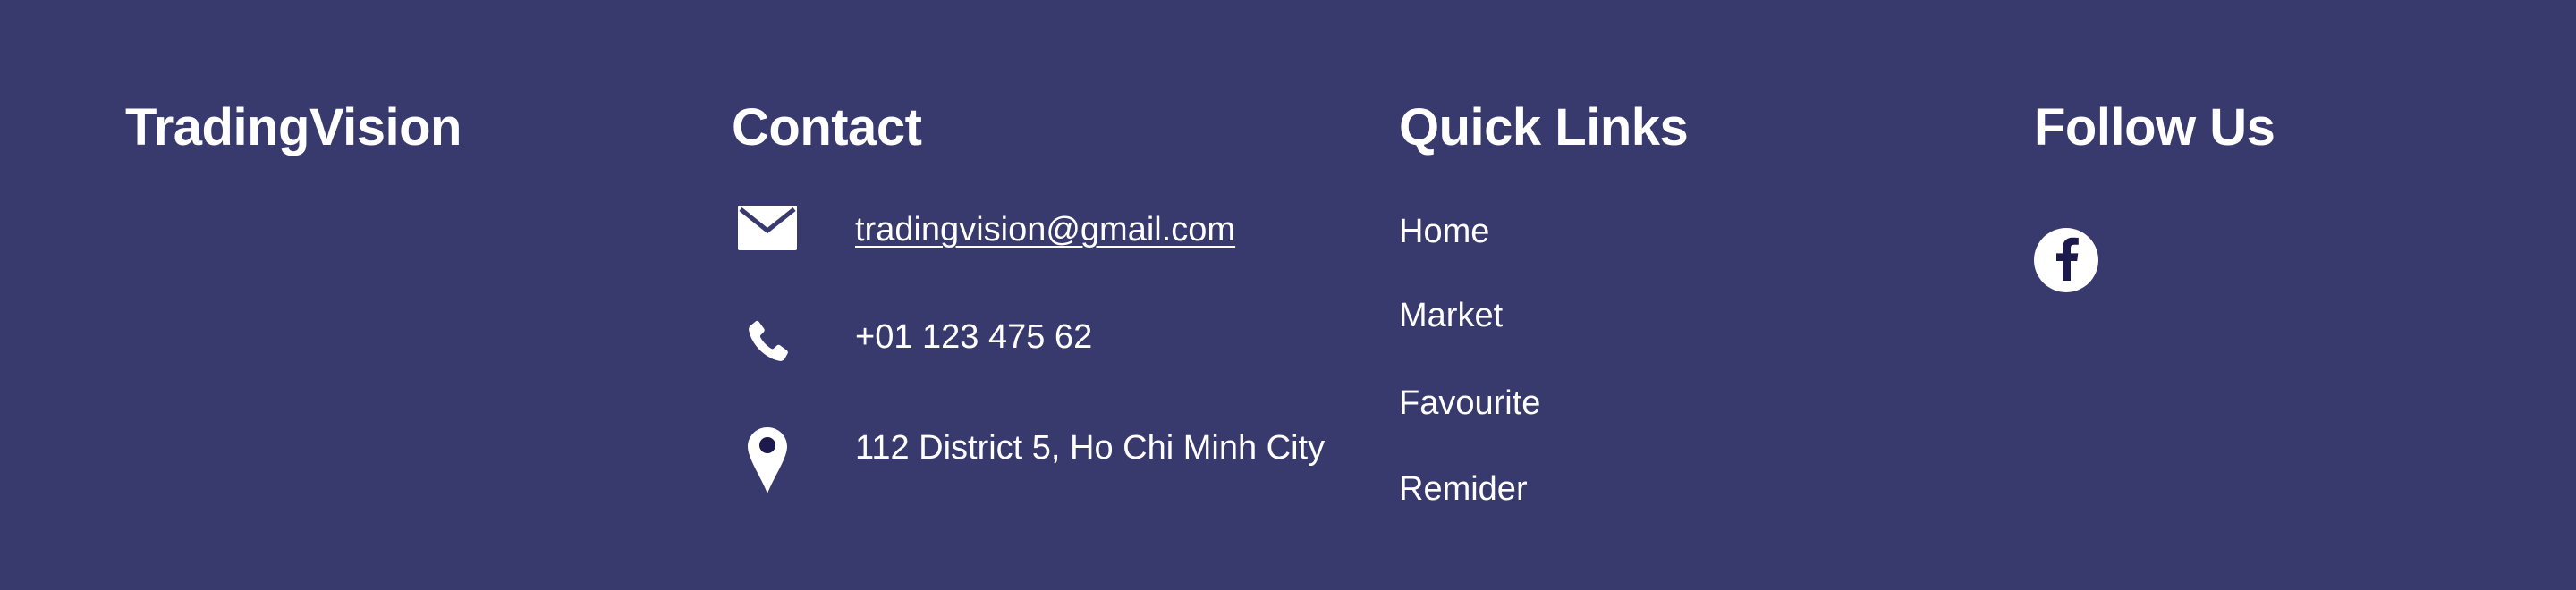  I want to click on contact-phone-row: +01 123 475 62, so click(1054, 344).